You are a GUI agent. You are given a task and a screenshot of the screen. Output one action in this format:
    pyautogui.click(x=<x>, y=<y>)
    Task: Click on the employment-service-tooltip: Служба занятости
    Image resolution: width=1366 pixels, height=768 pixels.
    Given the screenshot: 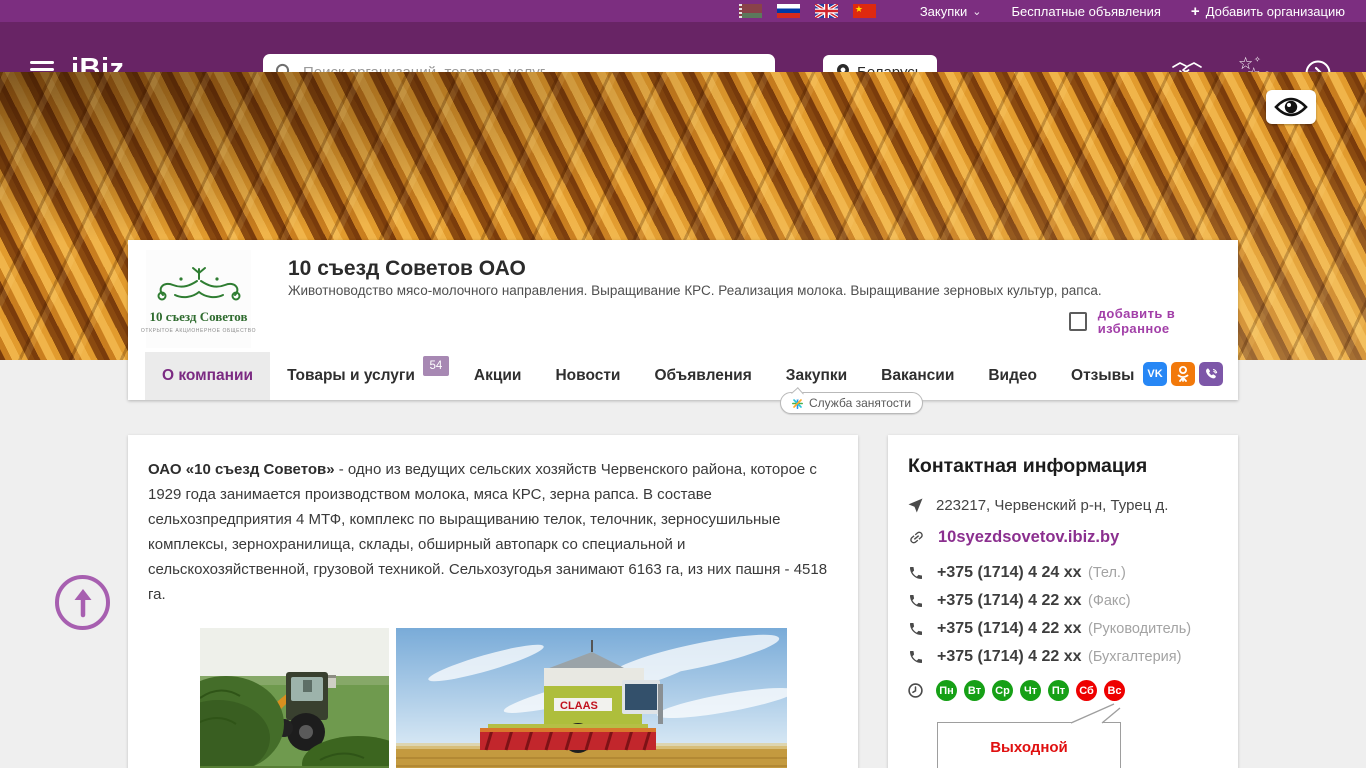 What is the action you would take?
    pyautogui.click(x=852, y=403)
    